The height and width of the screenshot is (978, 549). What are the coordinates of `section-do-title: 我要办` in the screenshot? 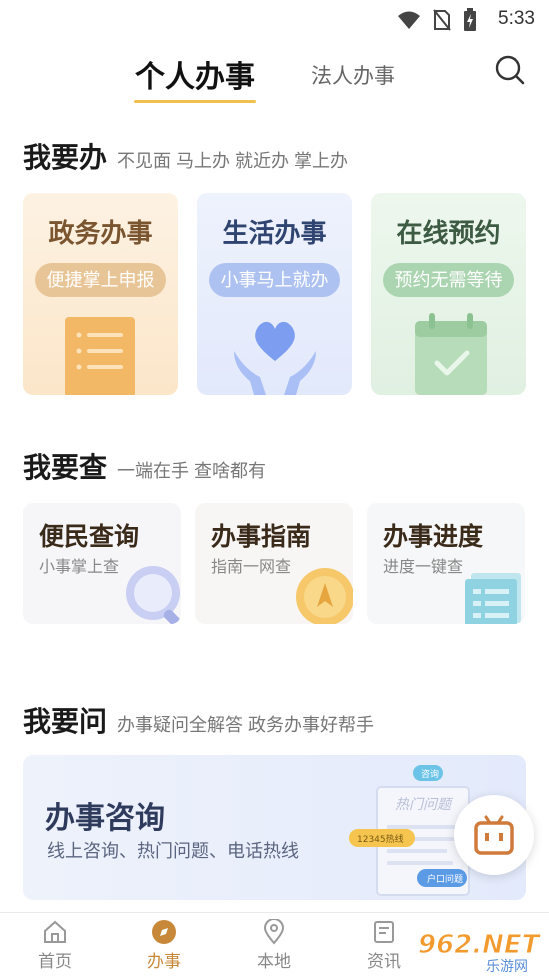 It's located at (65, 157).